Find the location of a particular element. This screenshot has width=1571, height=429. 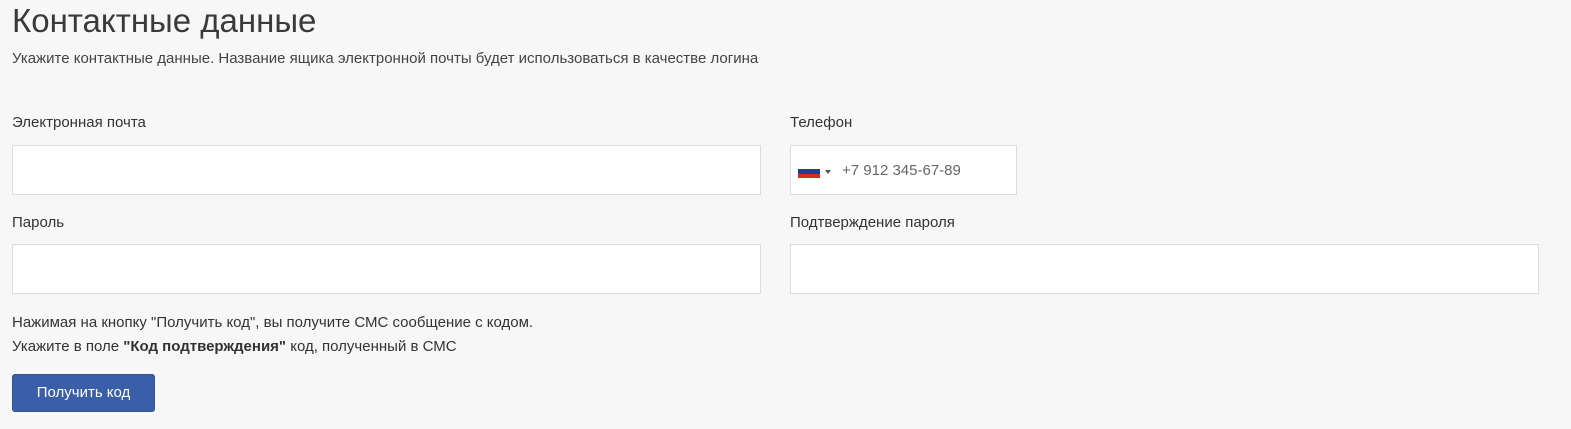

email-label: Электронная почта is located at coordinates (79, 122).